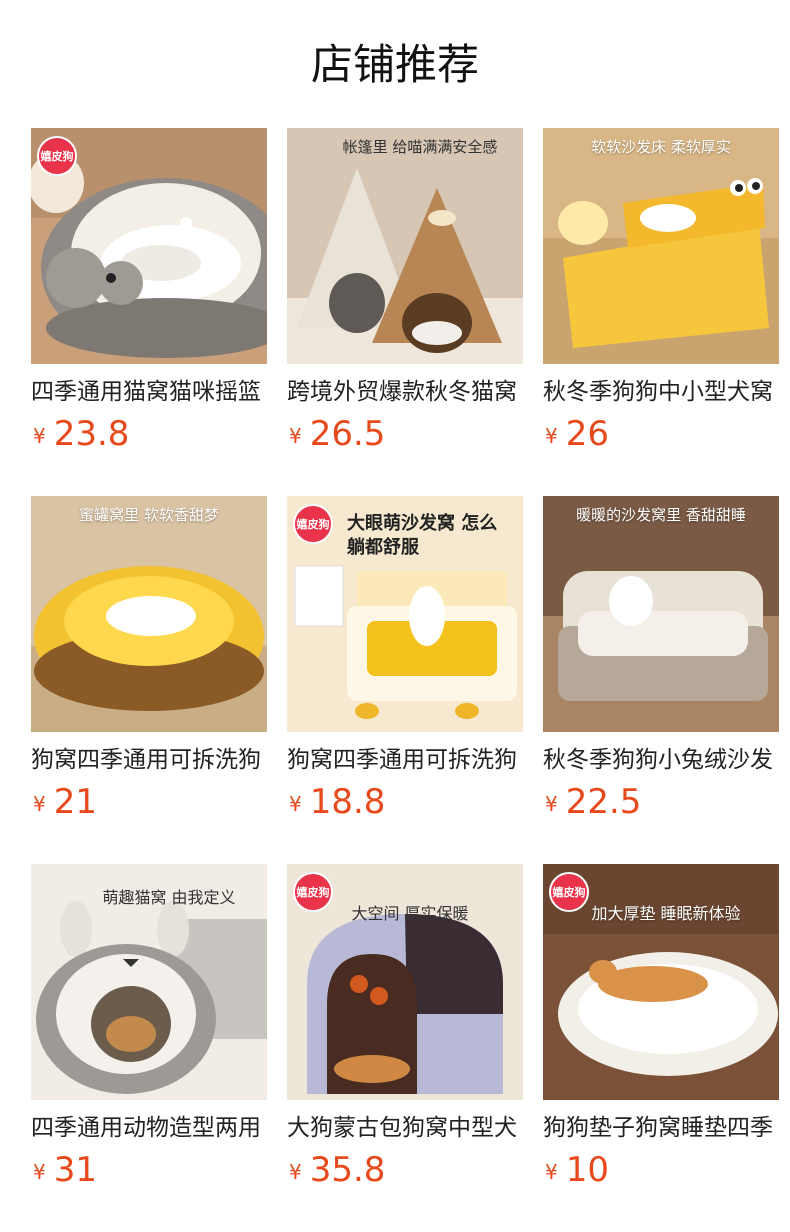 The height and width of the screenshot is (1232, 790). What do you see at coordinates (666, 913) in the screenshot?
I see `product-tagline: 加大厚垫 睡眠新体验` at bounding box center [666, 913].